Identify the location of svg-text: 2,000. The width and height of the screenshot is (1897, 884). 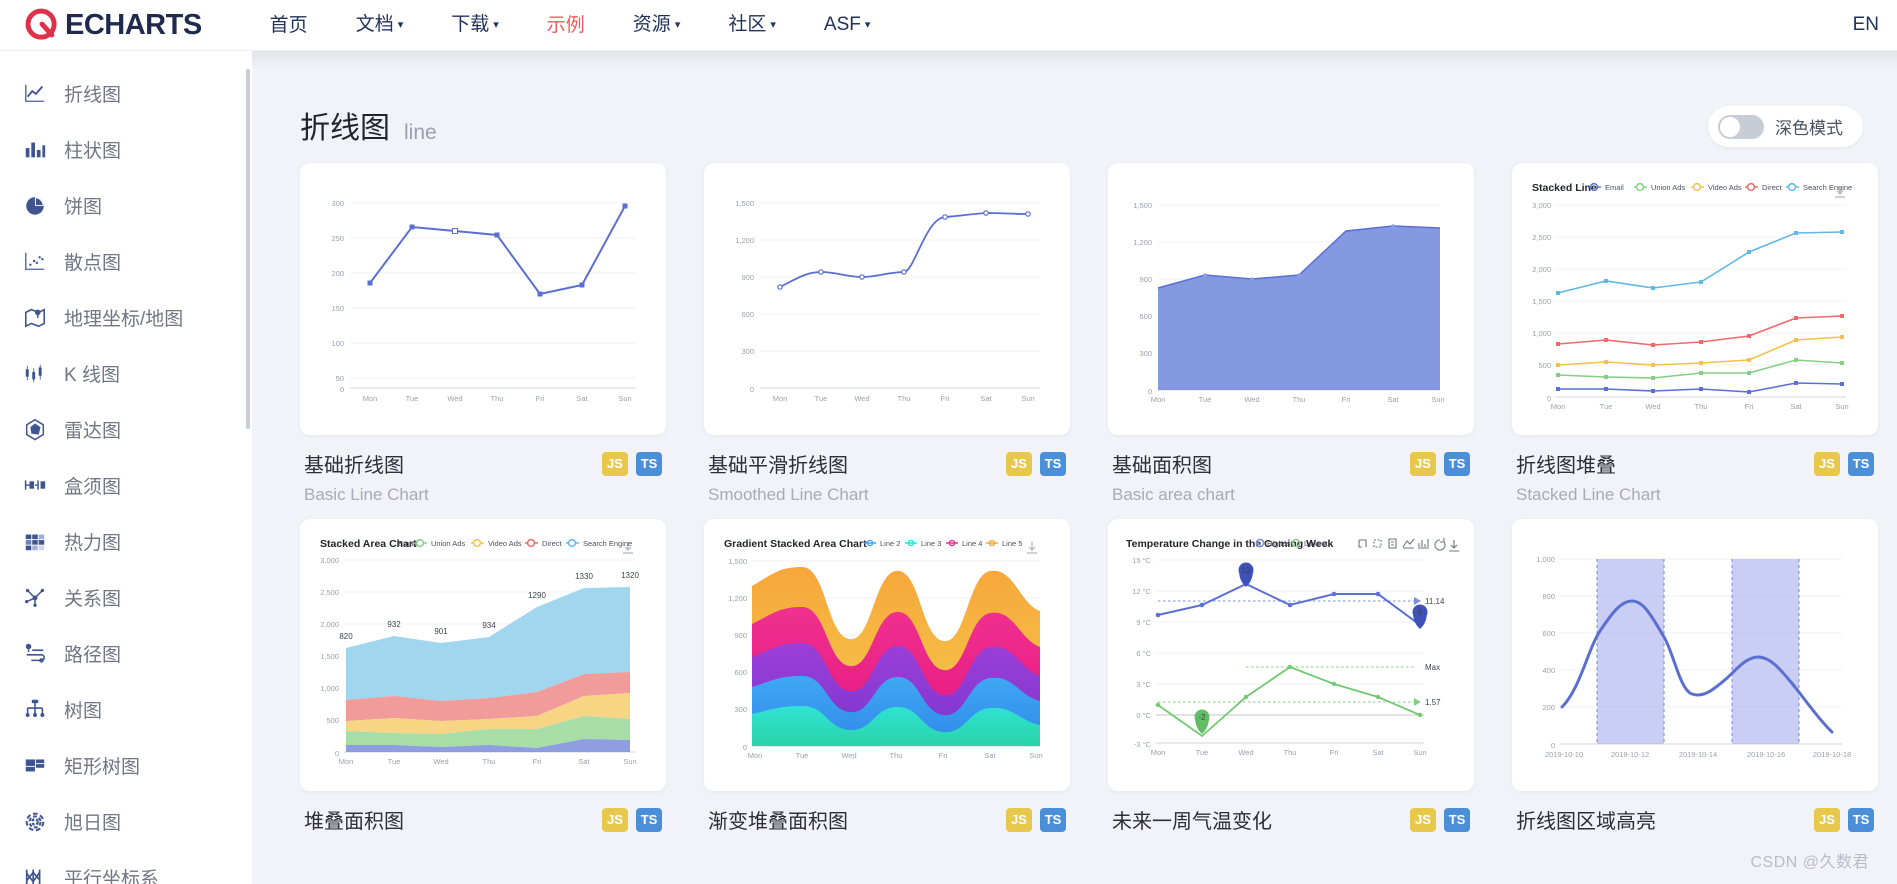
(1541, 269).